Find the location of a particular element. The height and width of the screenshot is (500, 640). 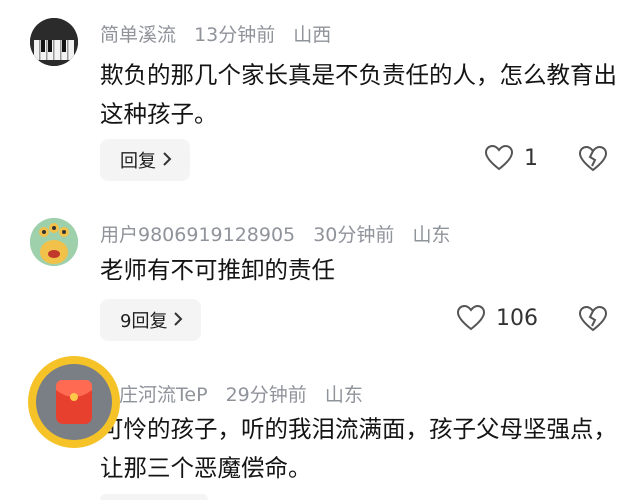

comment-text: 欺负的那几个家长真是不负责任的人，怎么教育出这种孩子。 is located at coordinates (358, 94).